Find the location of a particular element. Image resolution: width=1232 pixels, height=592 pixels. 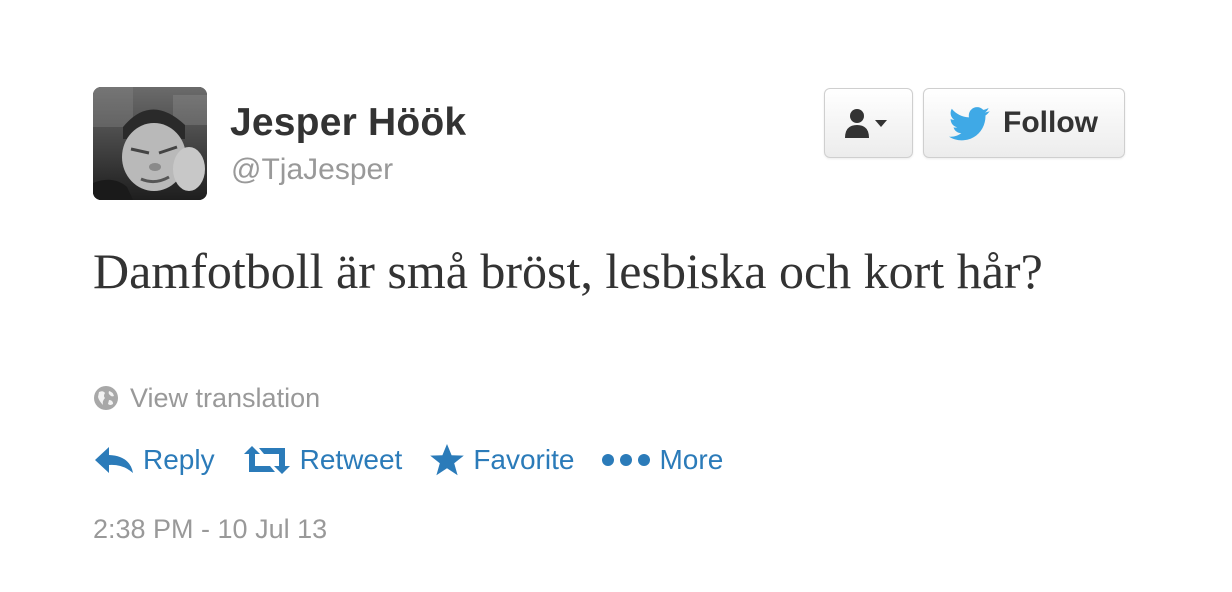

retweet-button: Retweet is located at coordinates (322, 460).